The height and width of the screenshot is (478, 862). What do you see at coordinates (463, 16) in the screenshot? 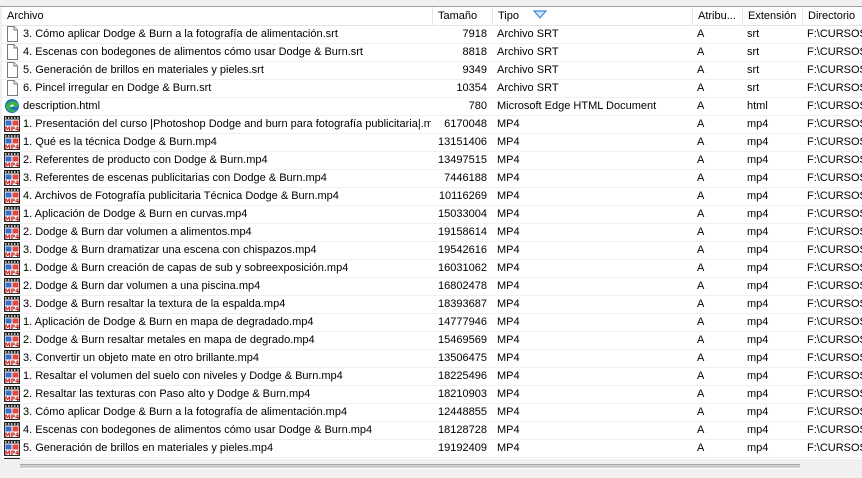
I see `column-header-size: Tamaño` at bounding box center [463, 16].